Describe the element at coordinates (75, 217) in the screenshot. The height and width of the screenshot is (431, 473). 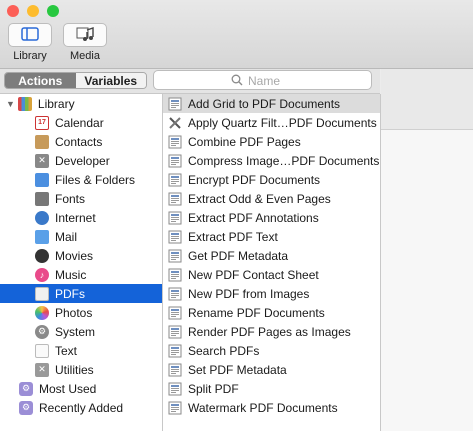
I see `sidebar-item-label: Internet` at that location.